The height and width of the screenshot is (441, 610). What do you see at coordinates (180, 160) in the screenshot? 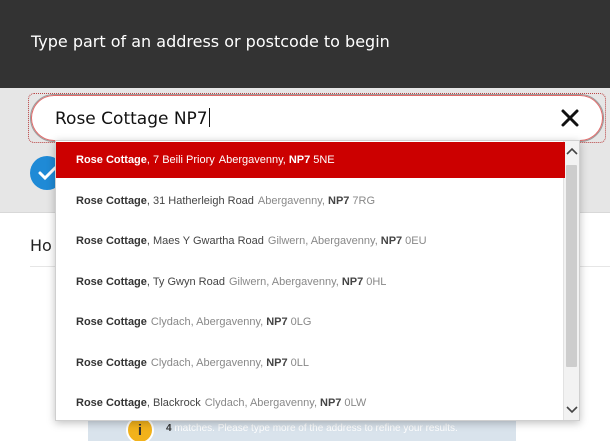
I see `suggestion-street: , 7 Beili Priory` at bounding box center [180, 160].